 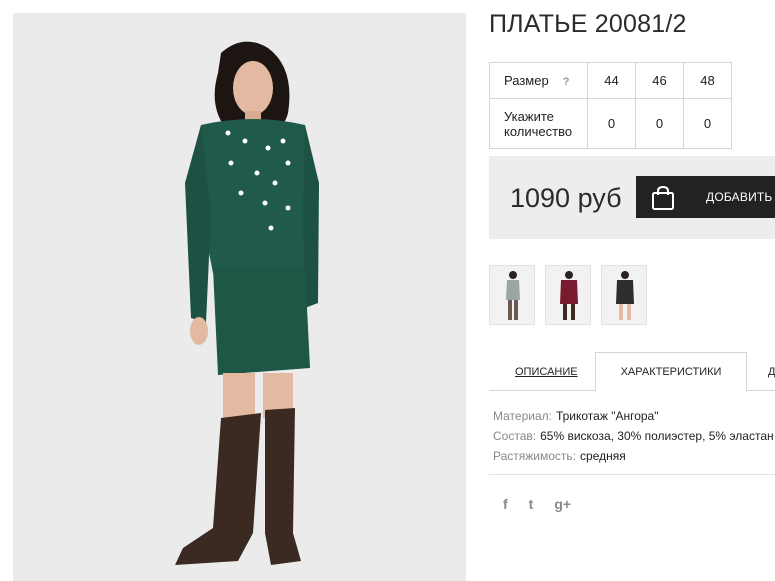 I want to click on spec-composition-value: 65% вискоза, 30% полиэстер, 5% эластан, so click(x=657, y=436).